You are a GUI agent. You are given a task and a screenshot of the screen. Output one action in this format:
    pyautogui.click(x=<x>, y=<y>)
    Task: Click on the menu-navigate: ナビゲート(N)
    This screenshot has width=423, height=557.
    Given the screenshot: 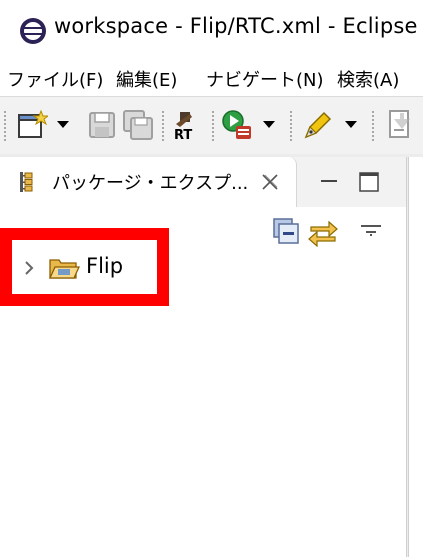 What is the action you would take?
    pyautogui.click(x=265, y=79)
    